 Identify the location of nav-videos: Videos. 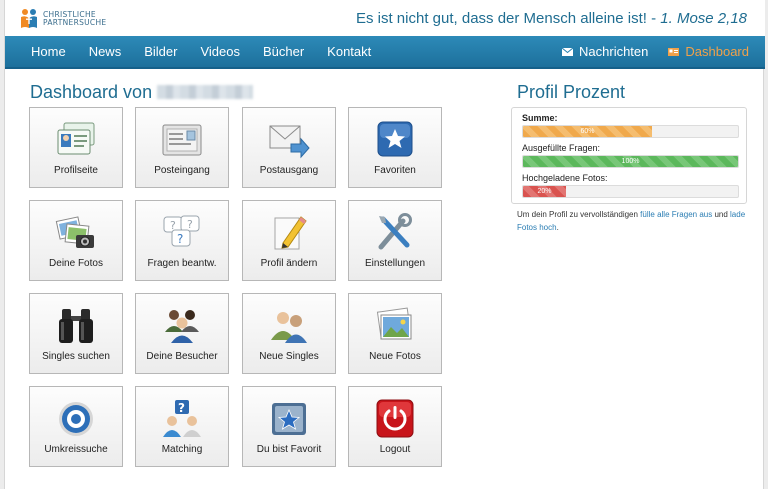
(220, 51).